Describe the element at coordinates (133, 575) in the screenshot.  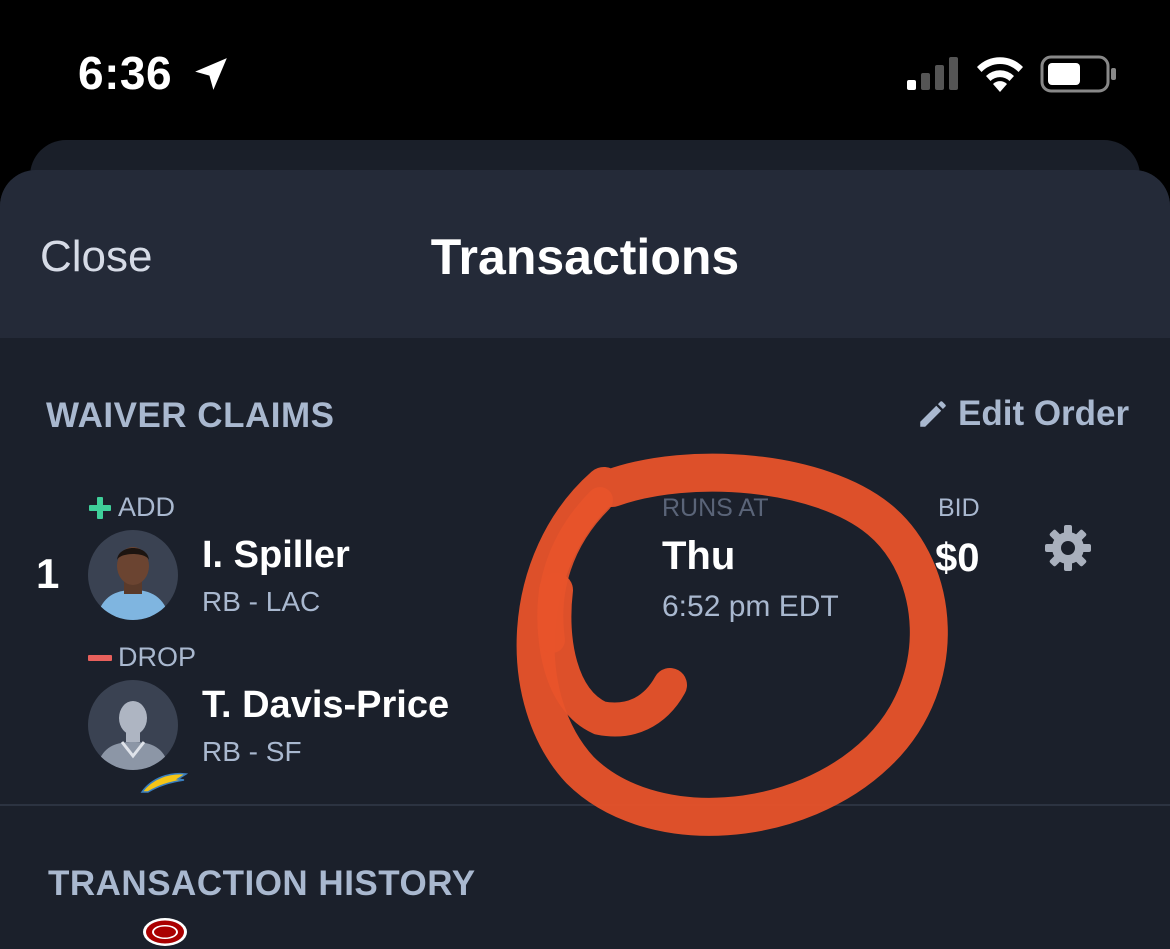
I see `player-avatar-add` at that location.